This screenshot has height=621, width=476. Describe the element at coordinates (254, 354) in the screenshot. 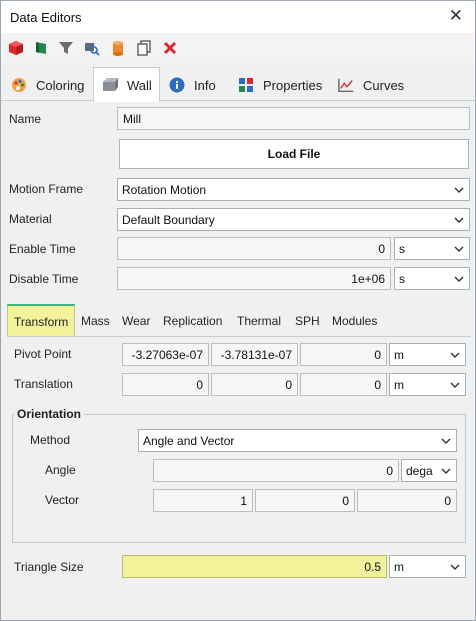

I see `pivot-y-field: -3.78131e-07` at that location.